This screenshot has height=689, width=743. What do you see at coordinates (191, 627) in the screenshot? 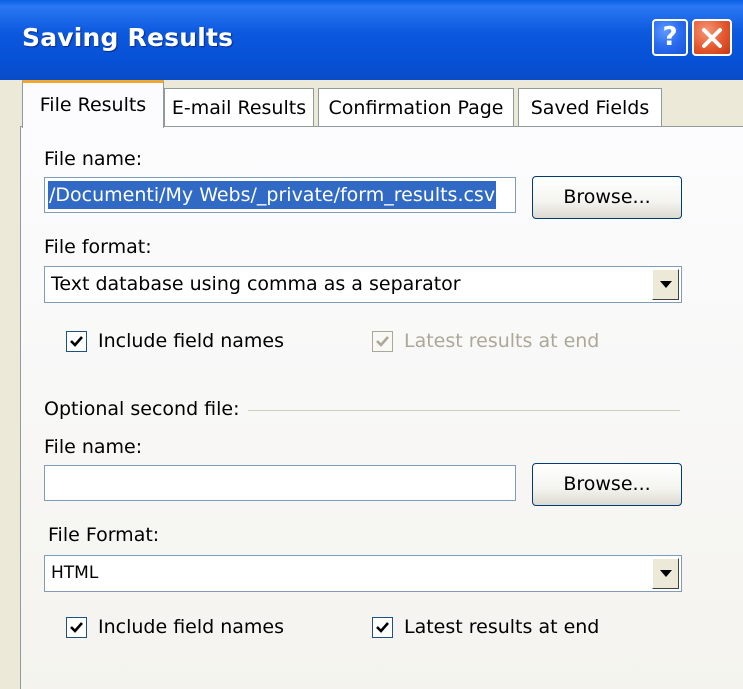
I see `second-include-field-names-label: Include field names` at bounding box center [191, 627].